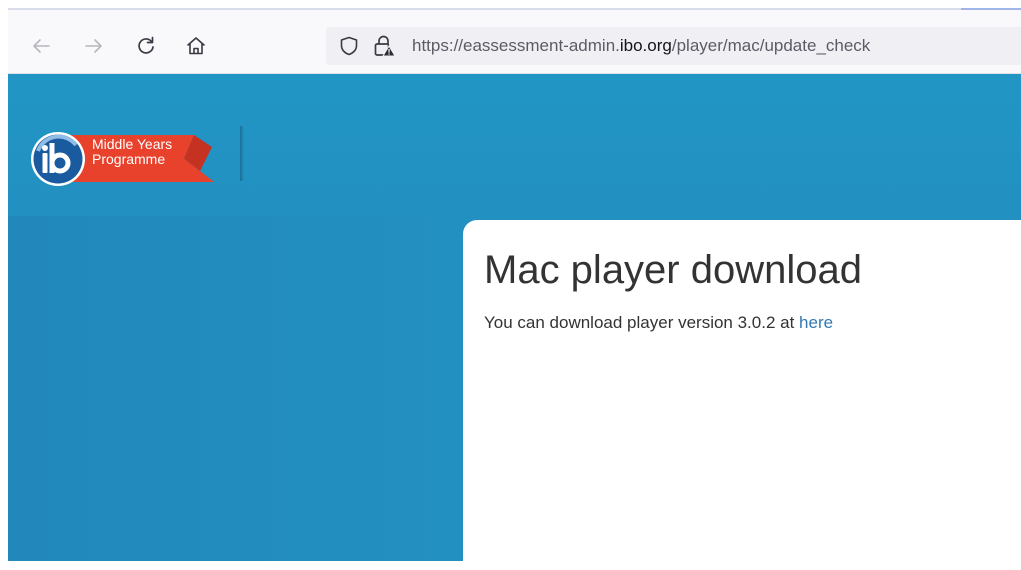 The width and height of the screenshot is (1021, 570). I want to click on url-prefix: https://eassessment-admin., so click(516, 45).